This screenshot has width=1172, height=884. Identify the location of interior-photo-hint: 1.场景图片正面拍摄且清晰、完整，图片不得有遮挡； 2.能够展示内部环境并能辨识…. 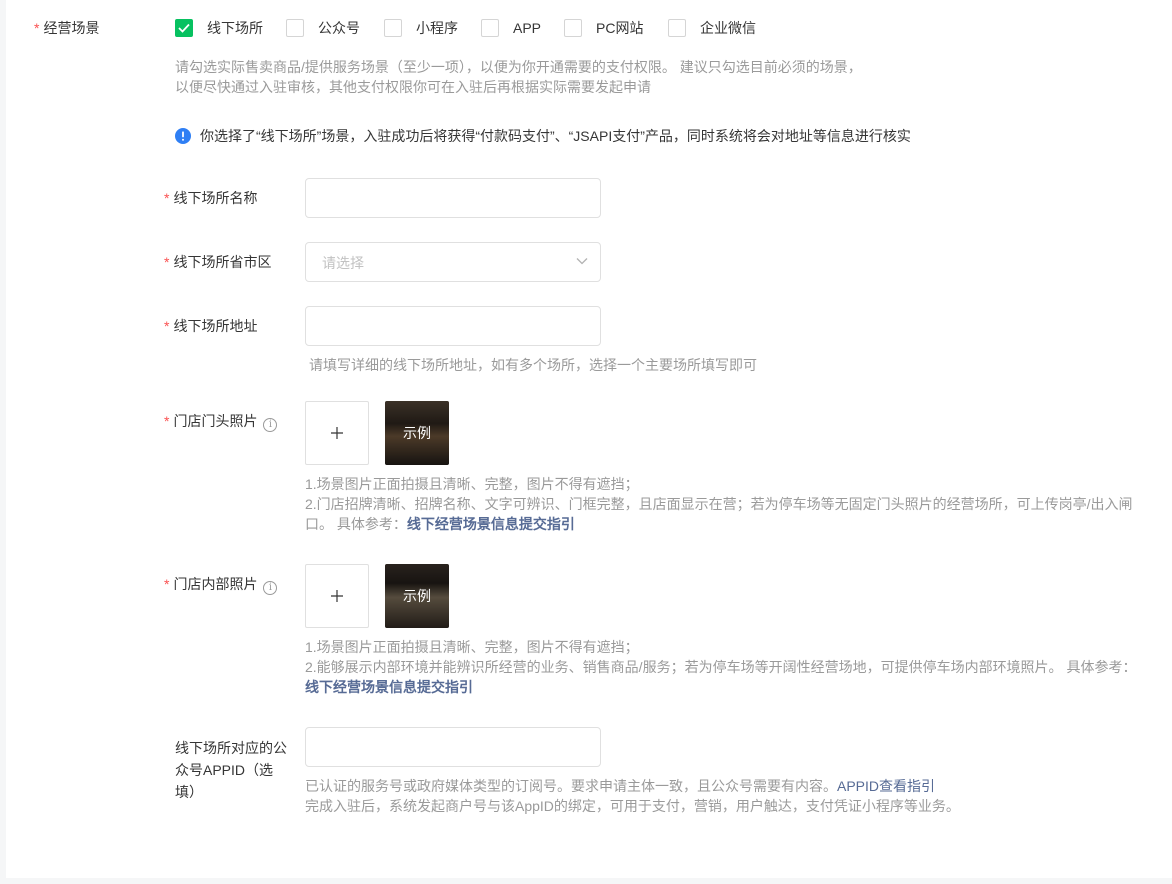
(721, 667).